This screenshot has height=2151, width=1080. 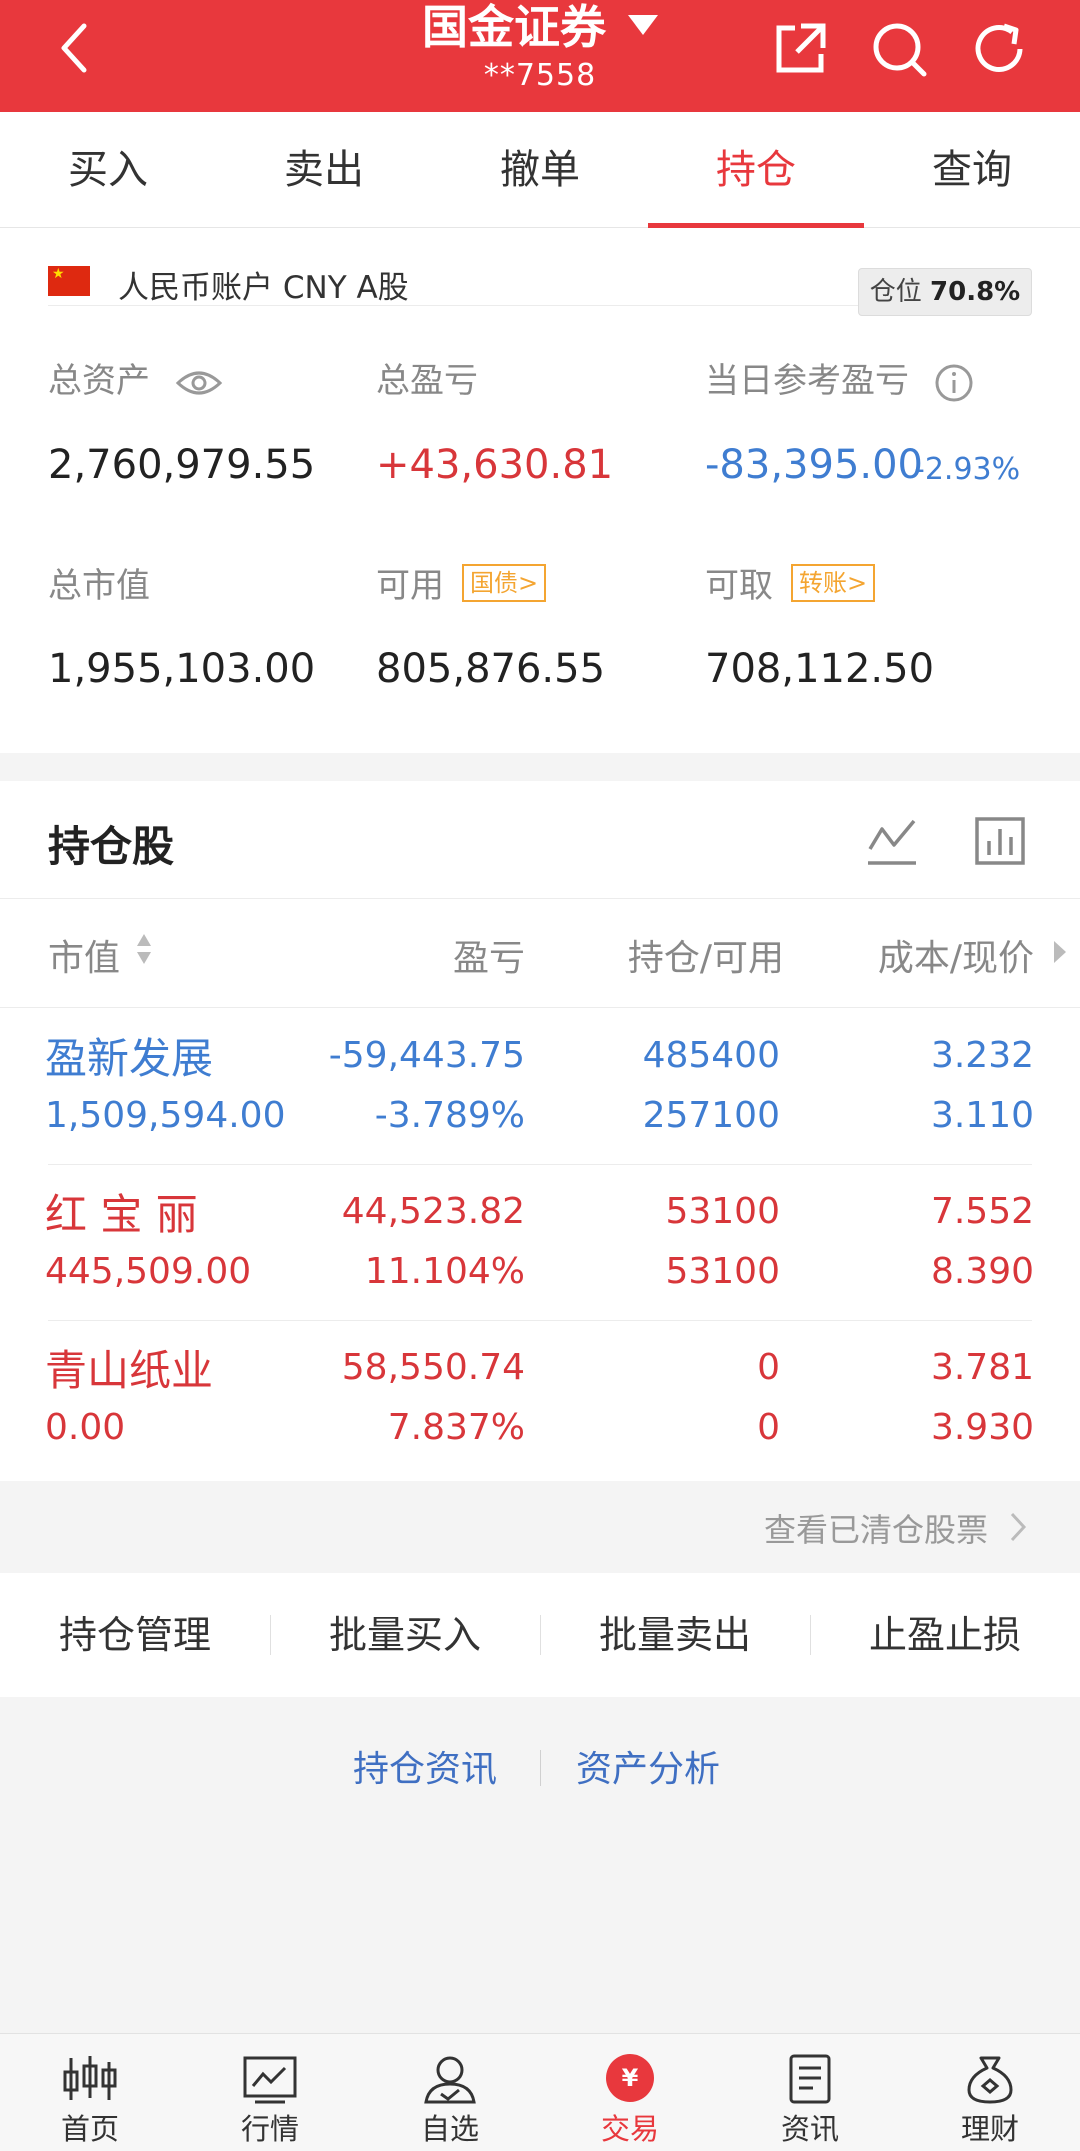 I want to click on stock-pnl: 58,550.74, so click(x=433, y=1367).